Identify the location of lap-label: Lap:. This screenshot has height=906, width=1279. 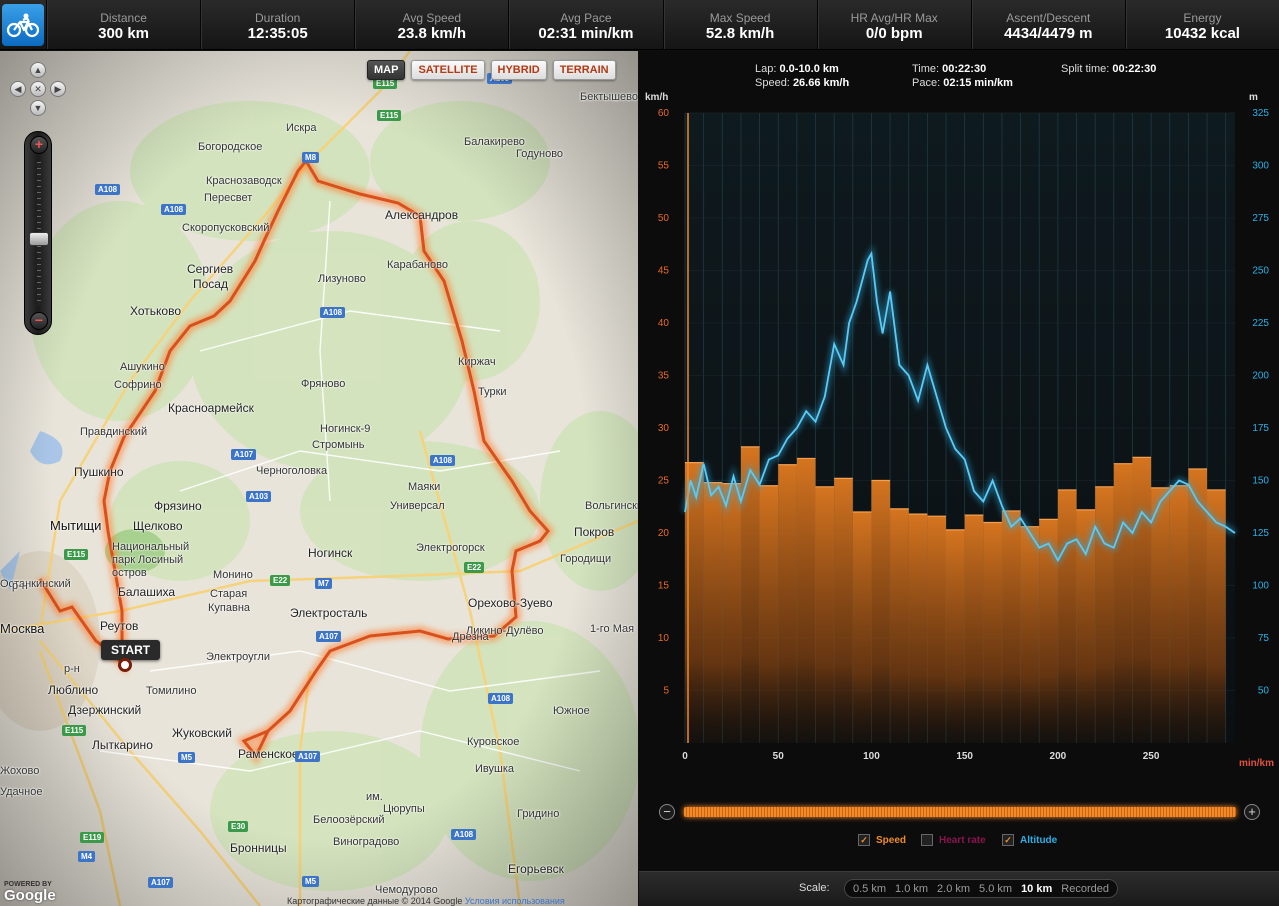
(766, 69).